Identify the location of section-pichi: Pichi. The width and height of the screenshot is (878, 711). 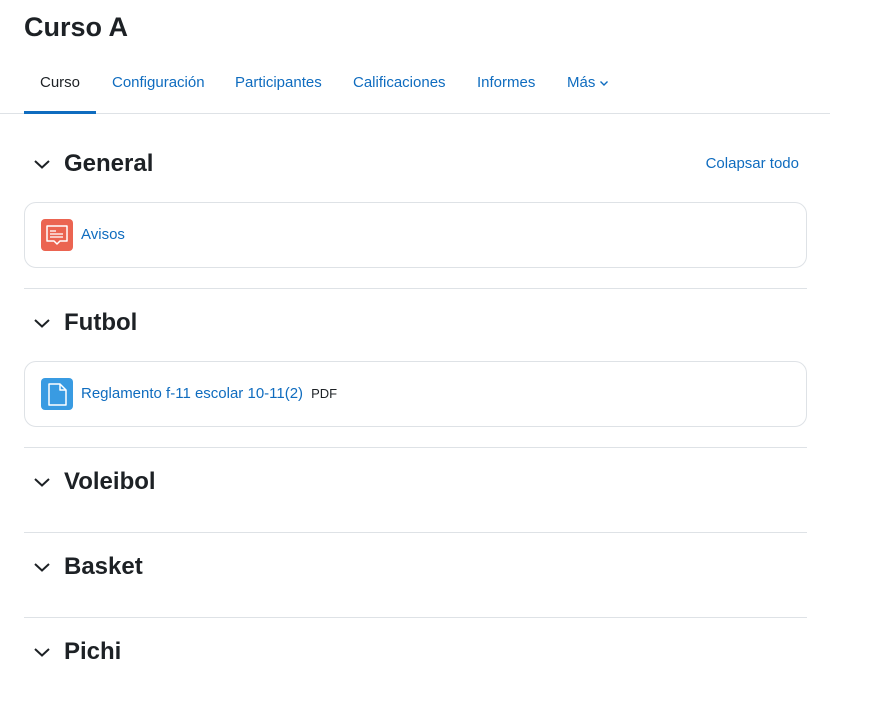
(415, 652).